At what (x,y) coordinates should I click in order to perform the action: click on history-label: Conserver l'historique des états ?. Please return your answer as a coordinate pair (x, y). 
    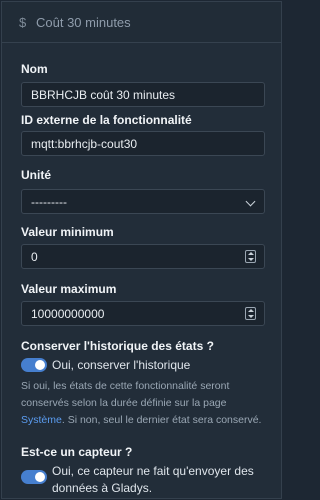
    Looking at the image, I should click on (117, 346).